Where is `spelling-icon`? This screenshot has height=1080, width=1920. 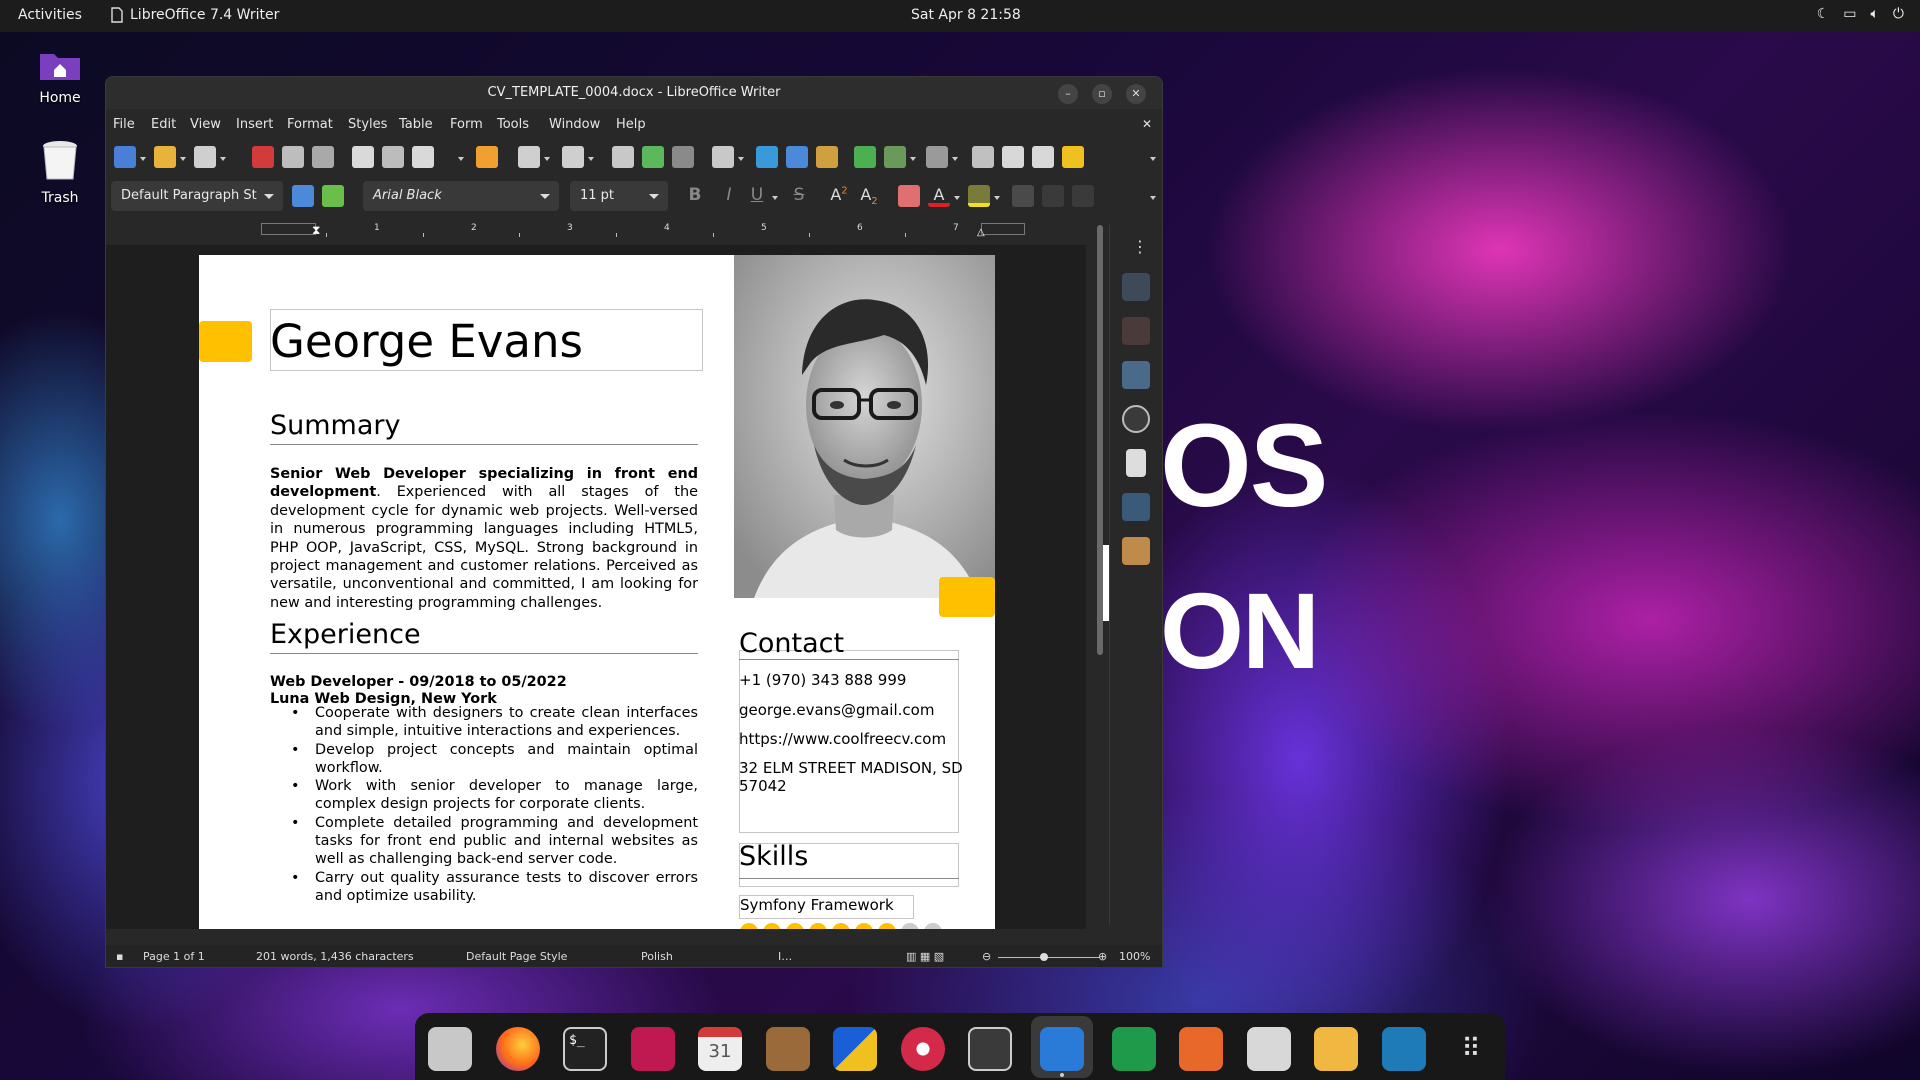 spelling-icon is located at coordinates (653, 157).